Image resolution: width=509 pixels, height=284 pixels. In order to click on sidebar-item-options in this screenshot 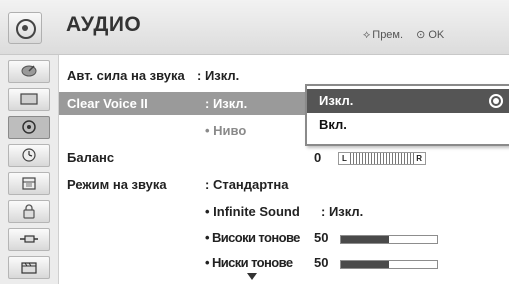, I will do `click(29, 183)`.